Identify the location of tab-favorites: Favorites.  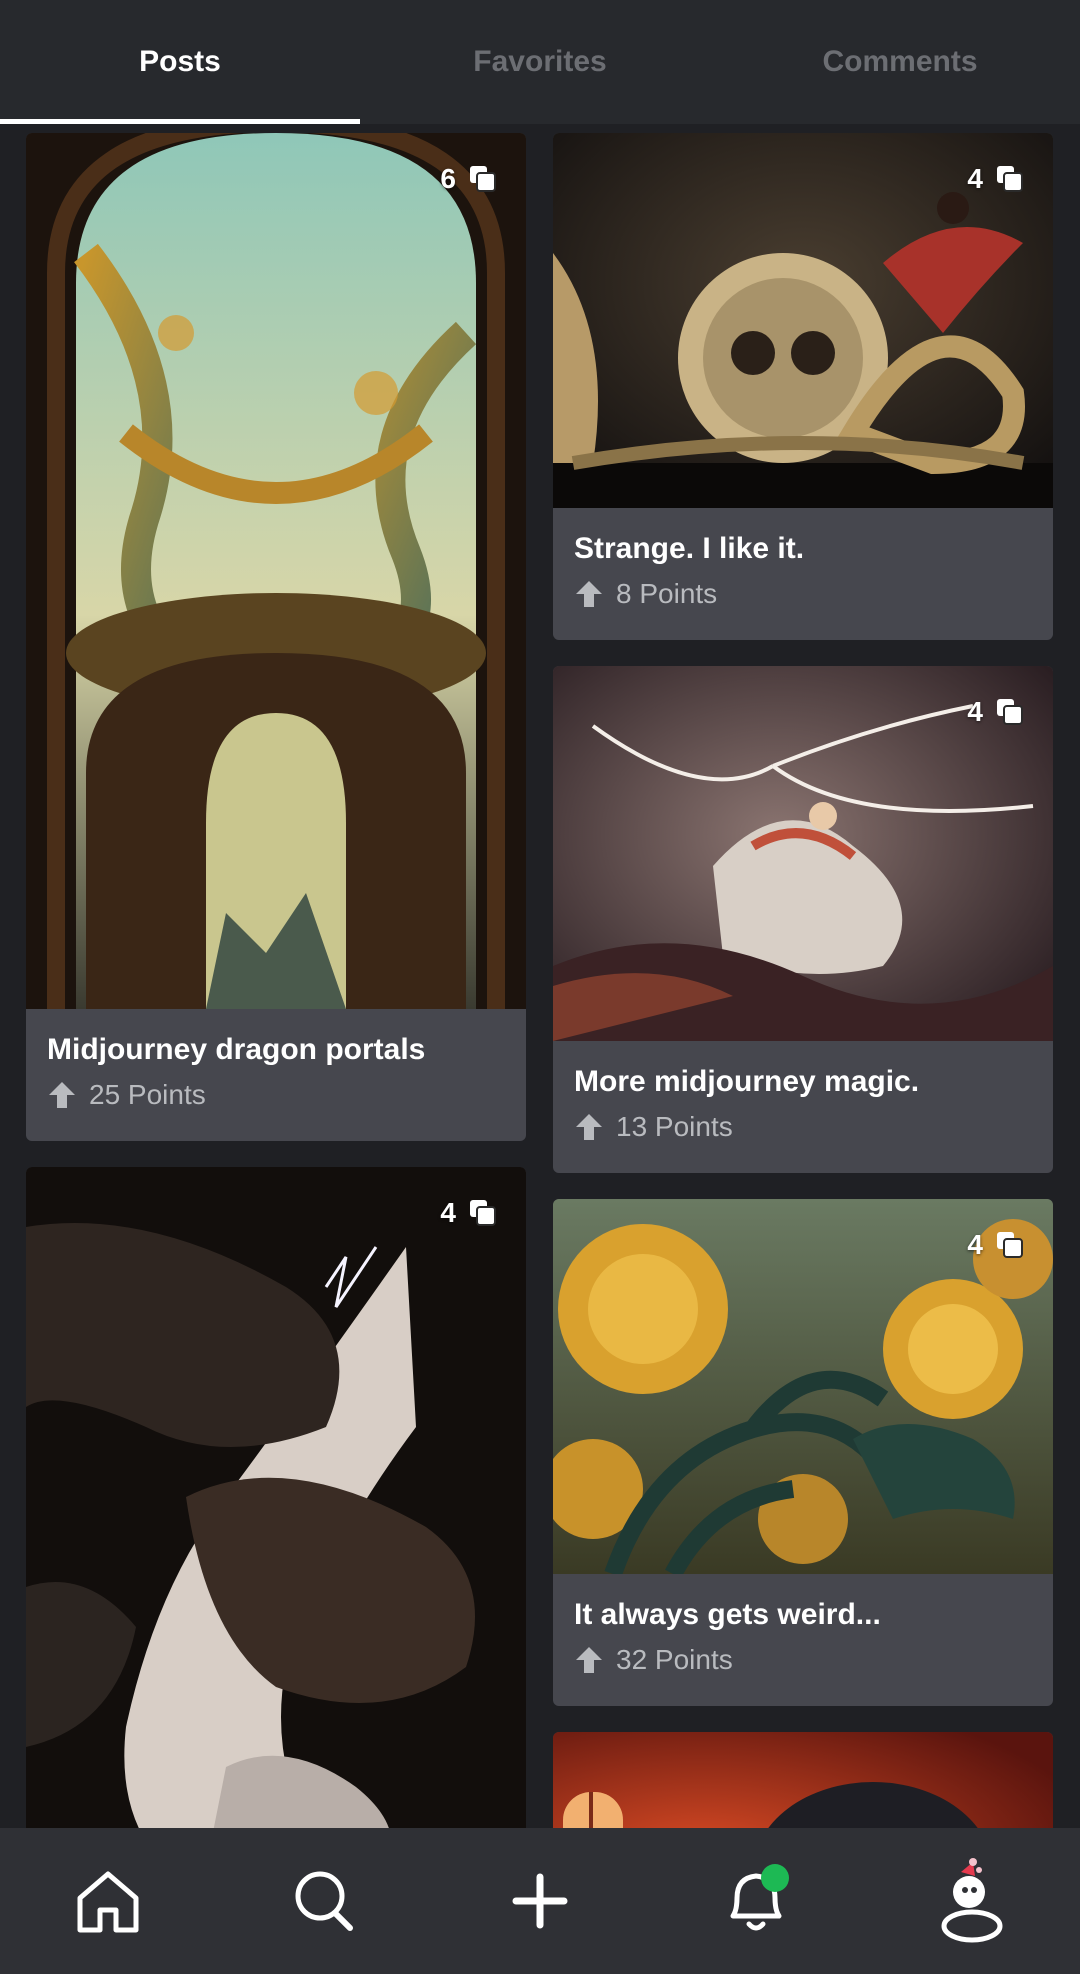
(540, 62).